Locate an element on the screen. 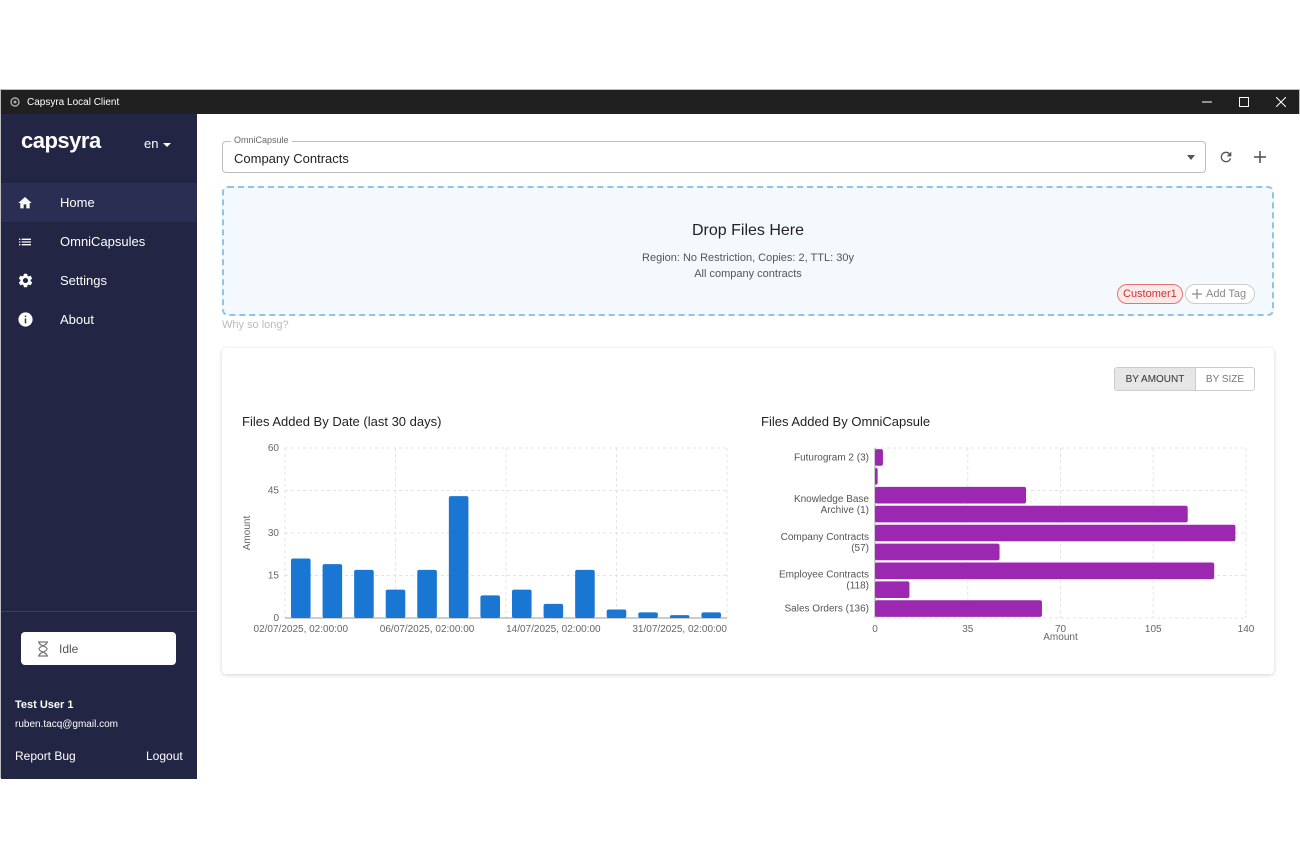  tag-chip: Customer1 is located at coordinates (1150, 294).